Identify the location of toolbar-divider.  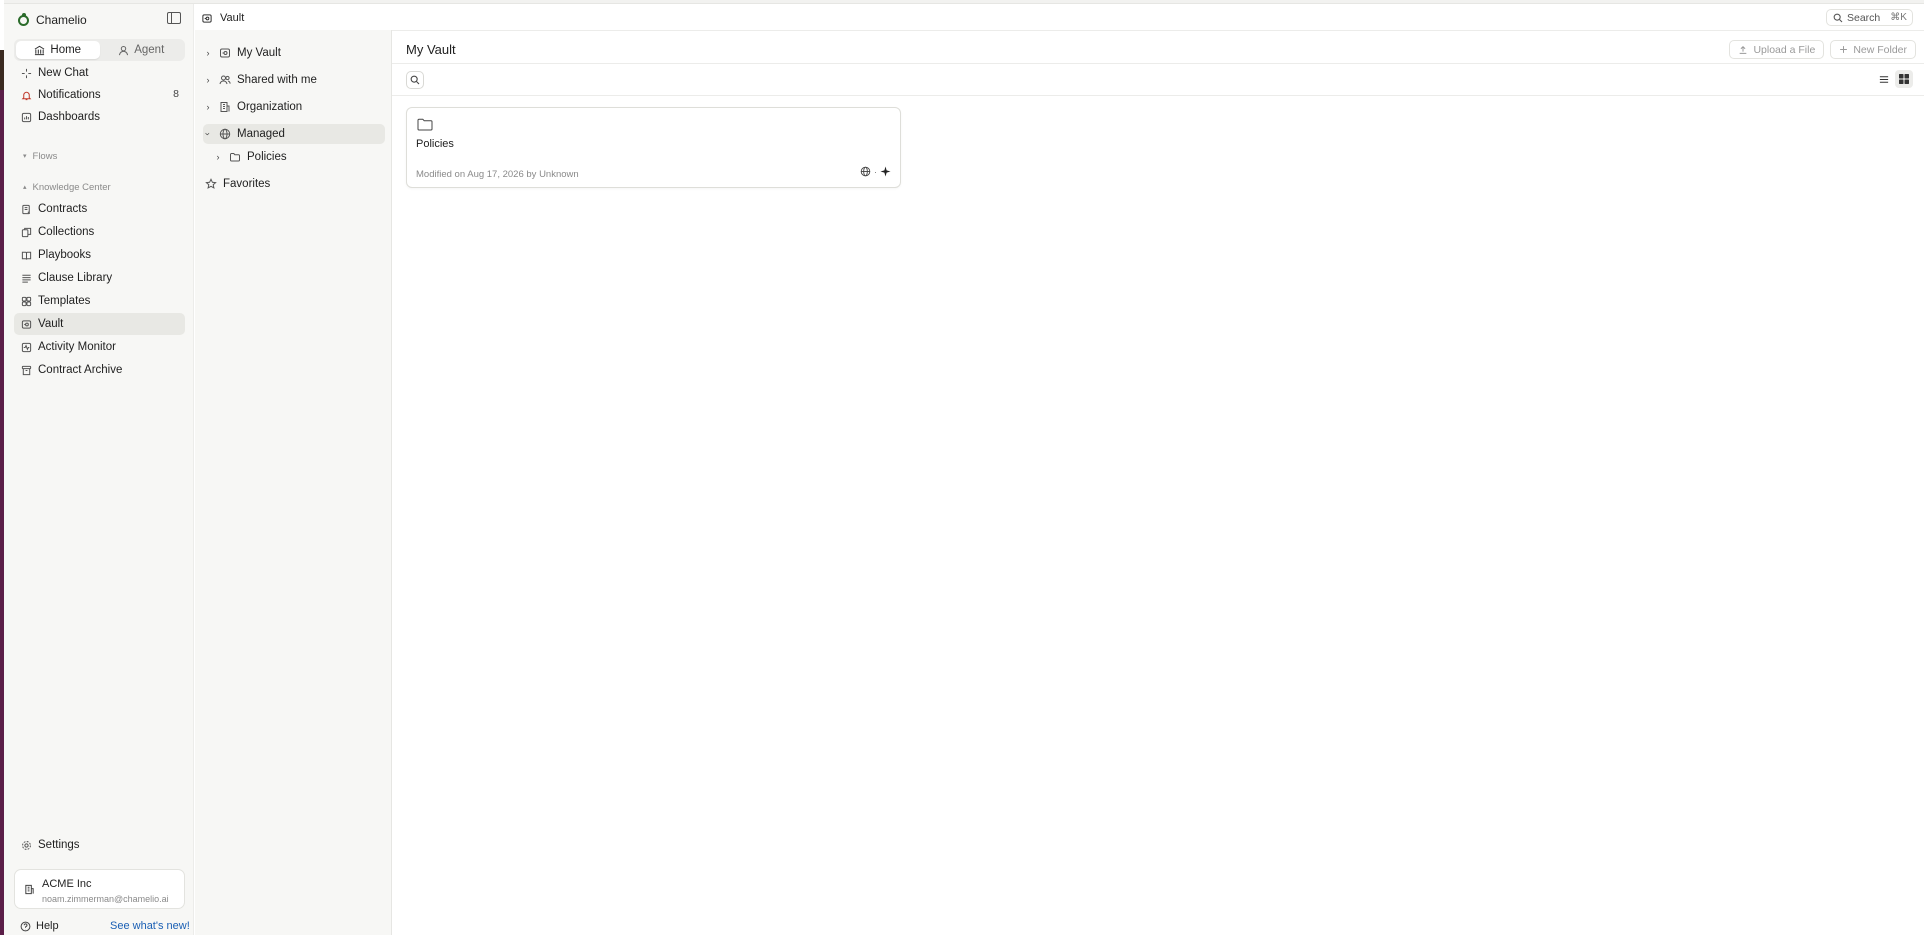
(1158, 95).